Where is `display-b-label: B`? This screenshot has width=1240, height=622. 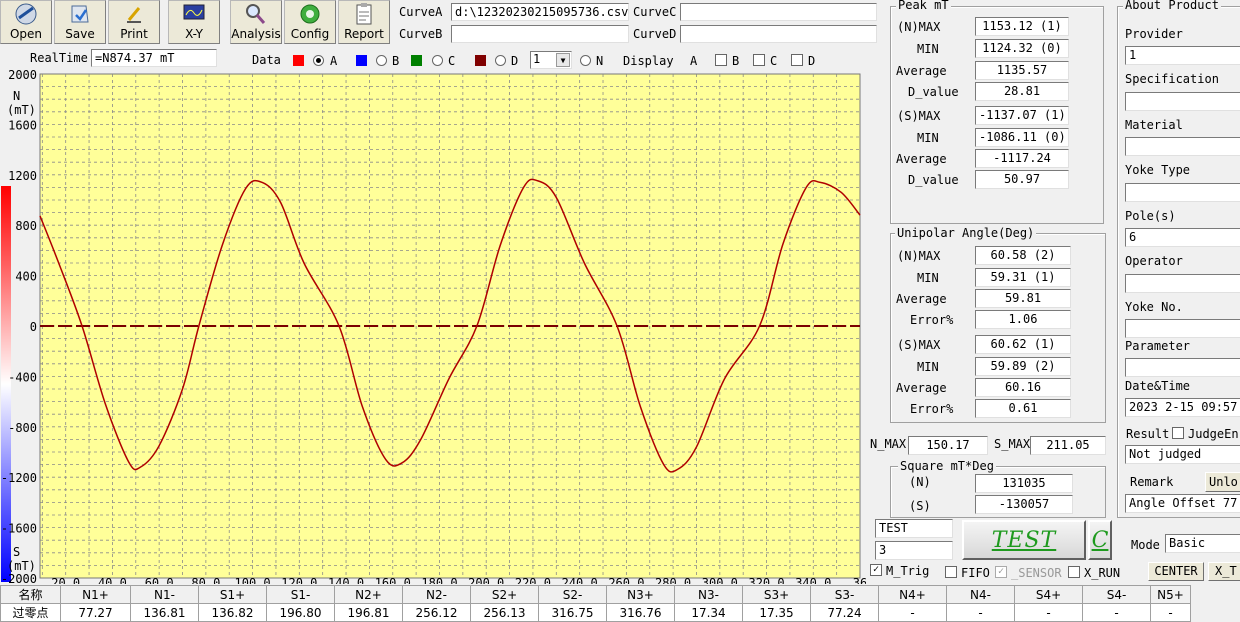 display-b-label: B is located at coordinates (736, 61).